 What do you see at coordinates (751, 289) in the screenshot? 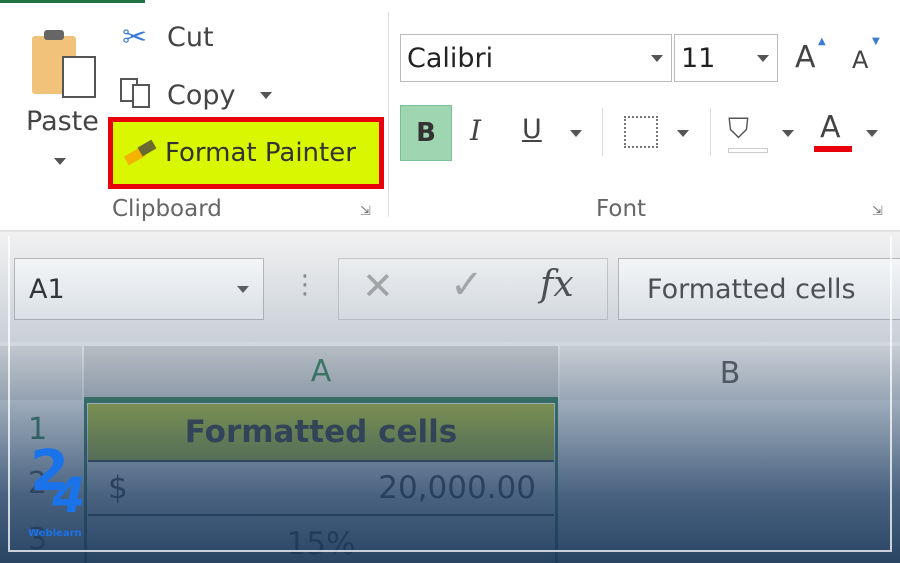
I see `formula-content: Formatted cells` at bounding box center [751, 289].